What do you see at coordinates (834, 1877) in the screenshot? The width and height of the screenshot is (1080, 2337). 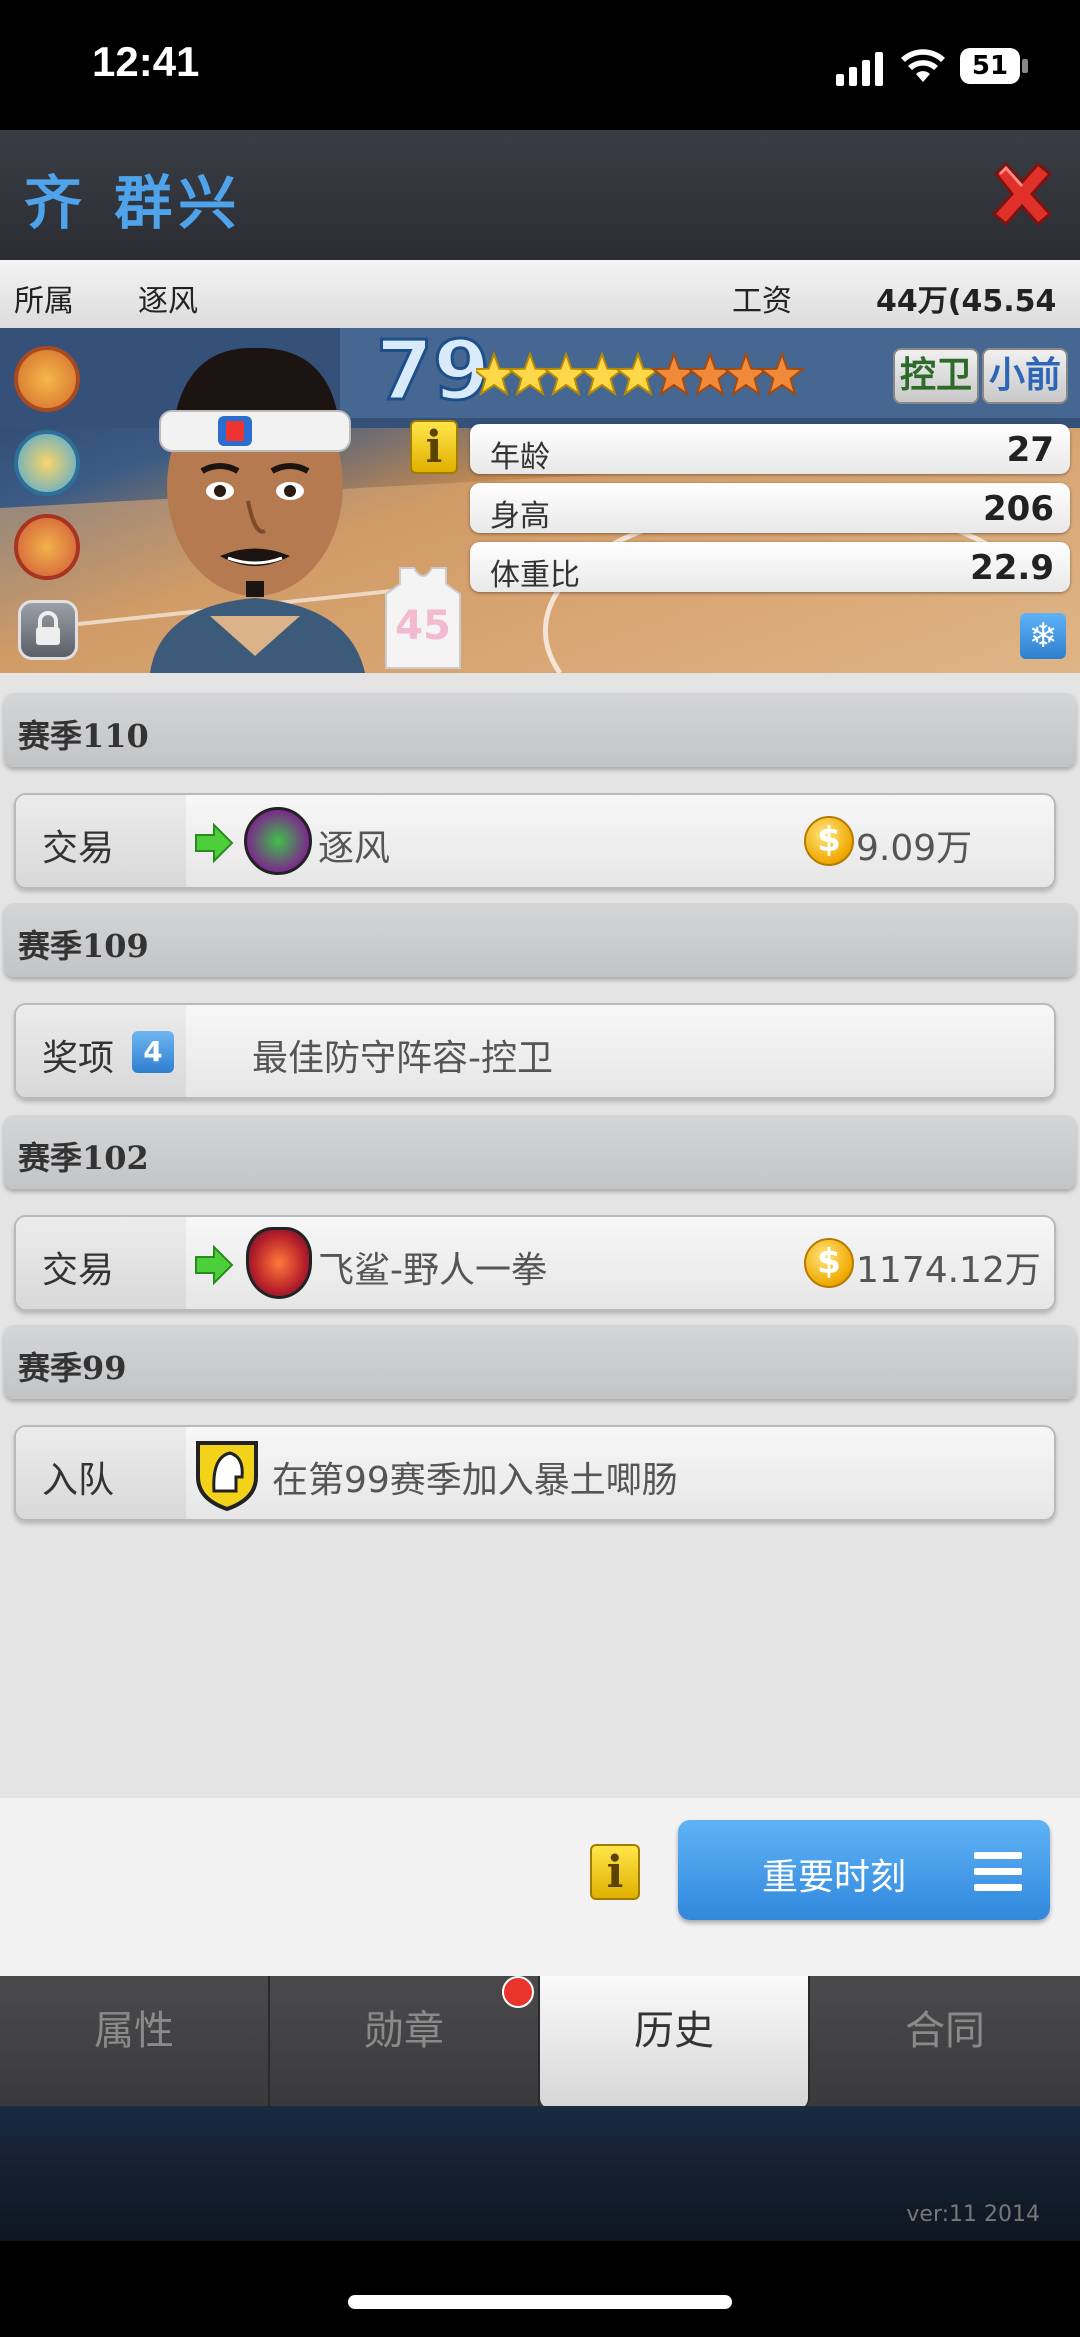 I see `moments-button-label: 重要时刻` at bounding box center [834, 1877].